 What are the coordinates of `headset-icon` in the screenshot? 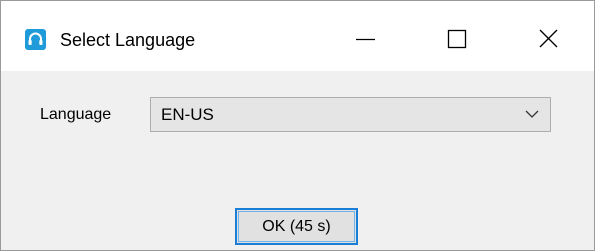 It's located at (35, 39).